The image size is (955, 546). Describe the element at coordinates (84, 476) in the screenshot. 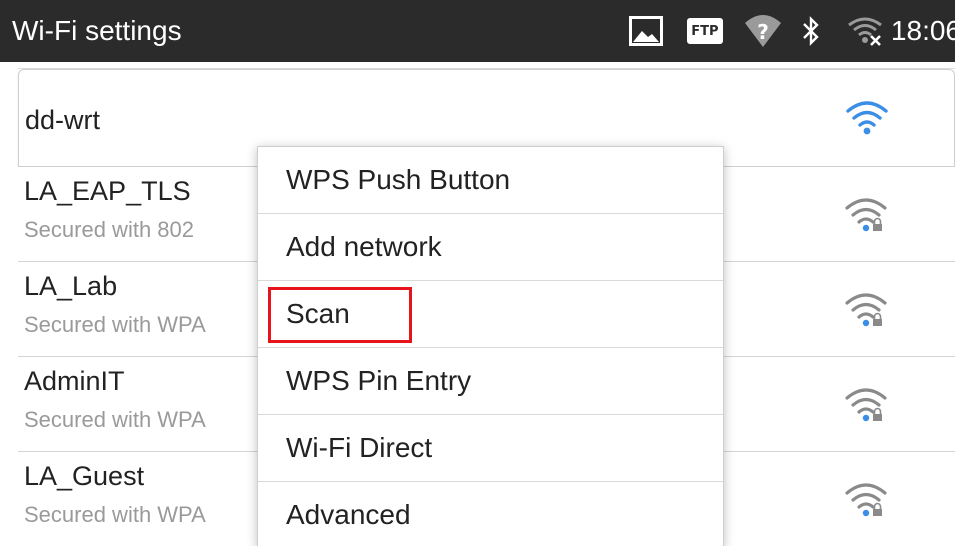

I see `network-name: LA_Guest` at that location.